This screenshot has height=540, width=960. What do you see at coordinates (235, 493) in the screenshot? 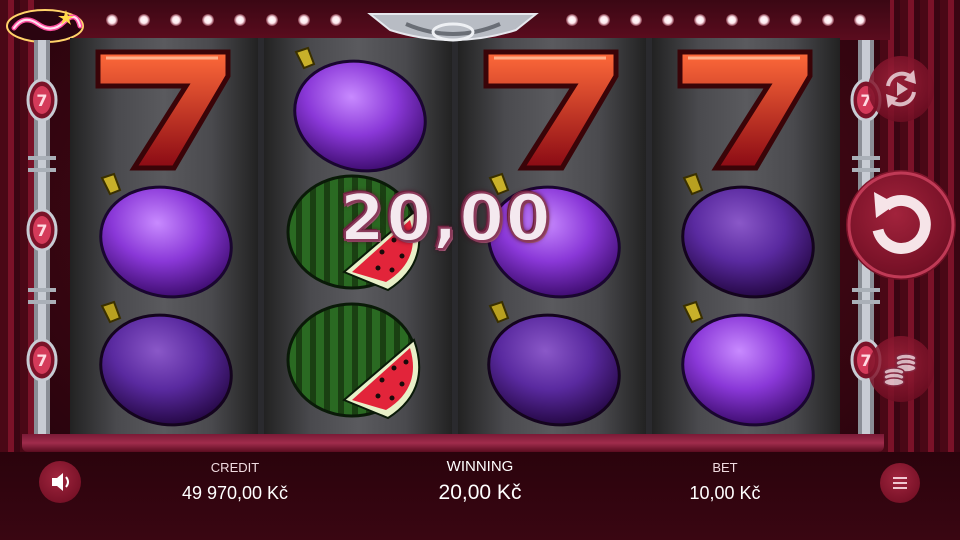
I see `credit-value: 49 970,00 Kč` at bounding box center [235, 493].